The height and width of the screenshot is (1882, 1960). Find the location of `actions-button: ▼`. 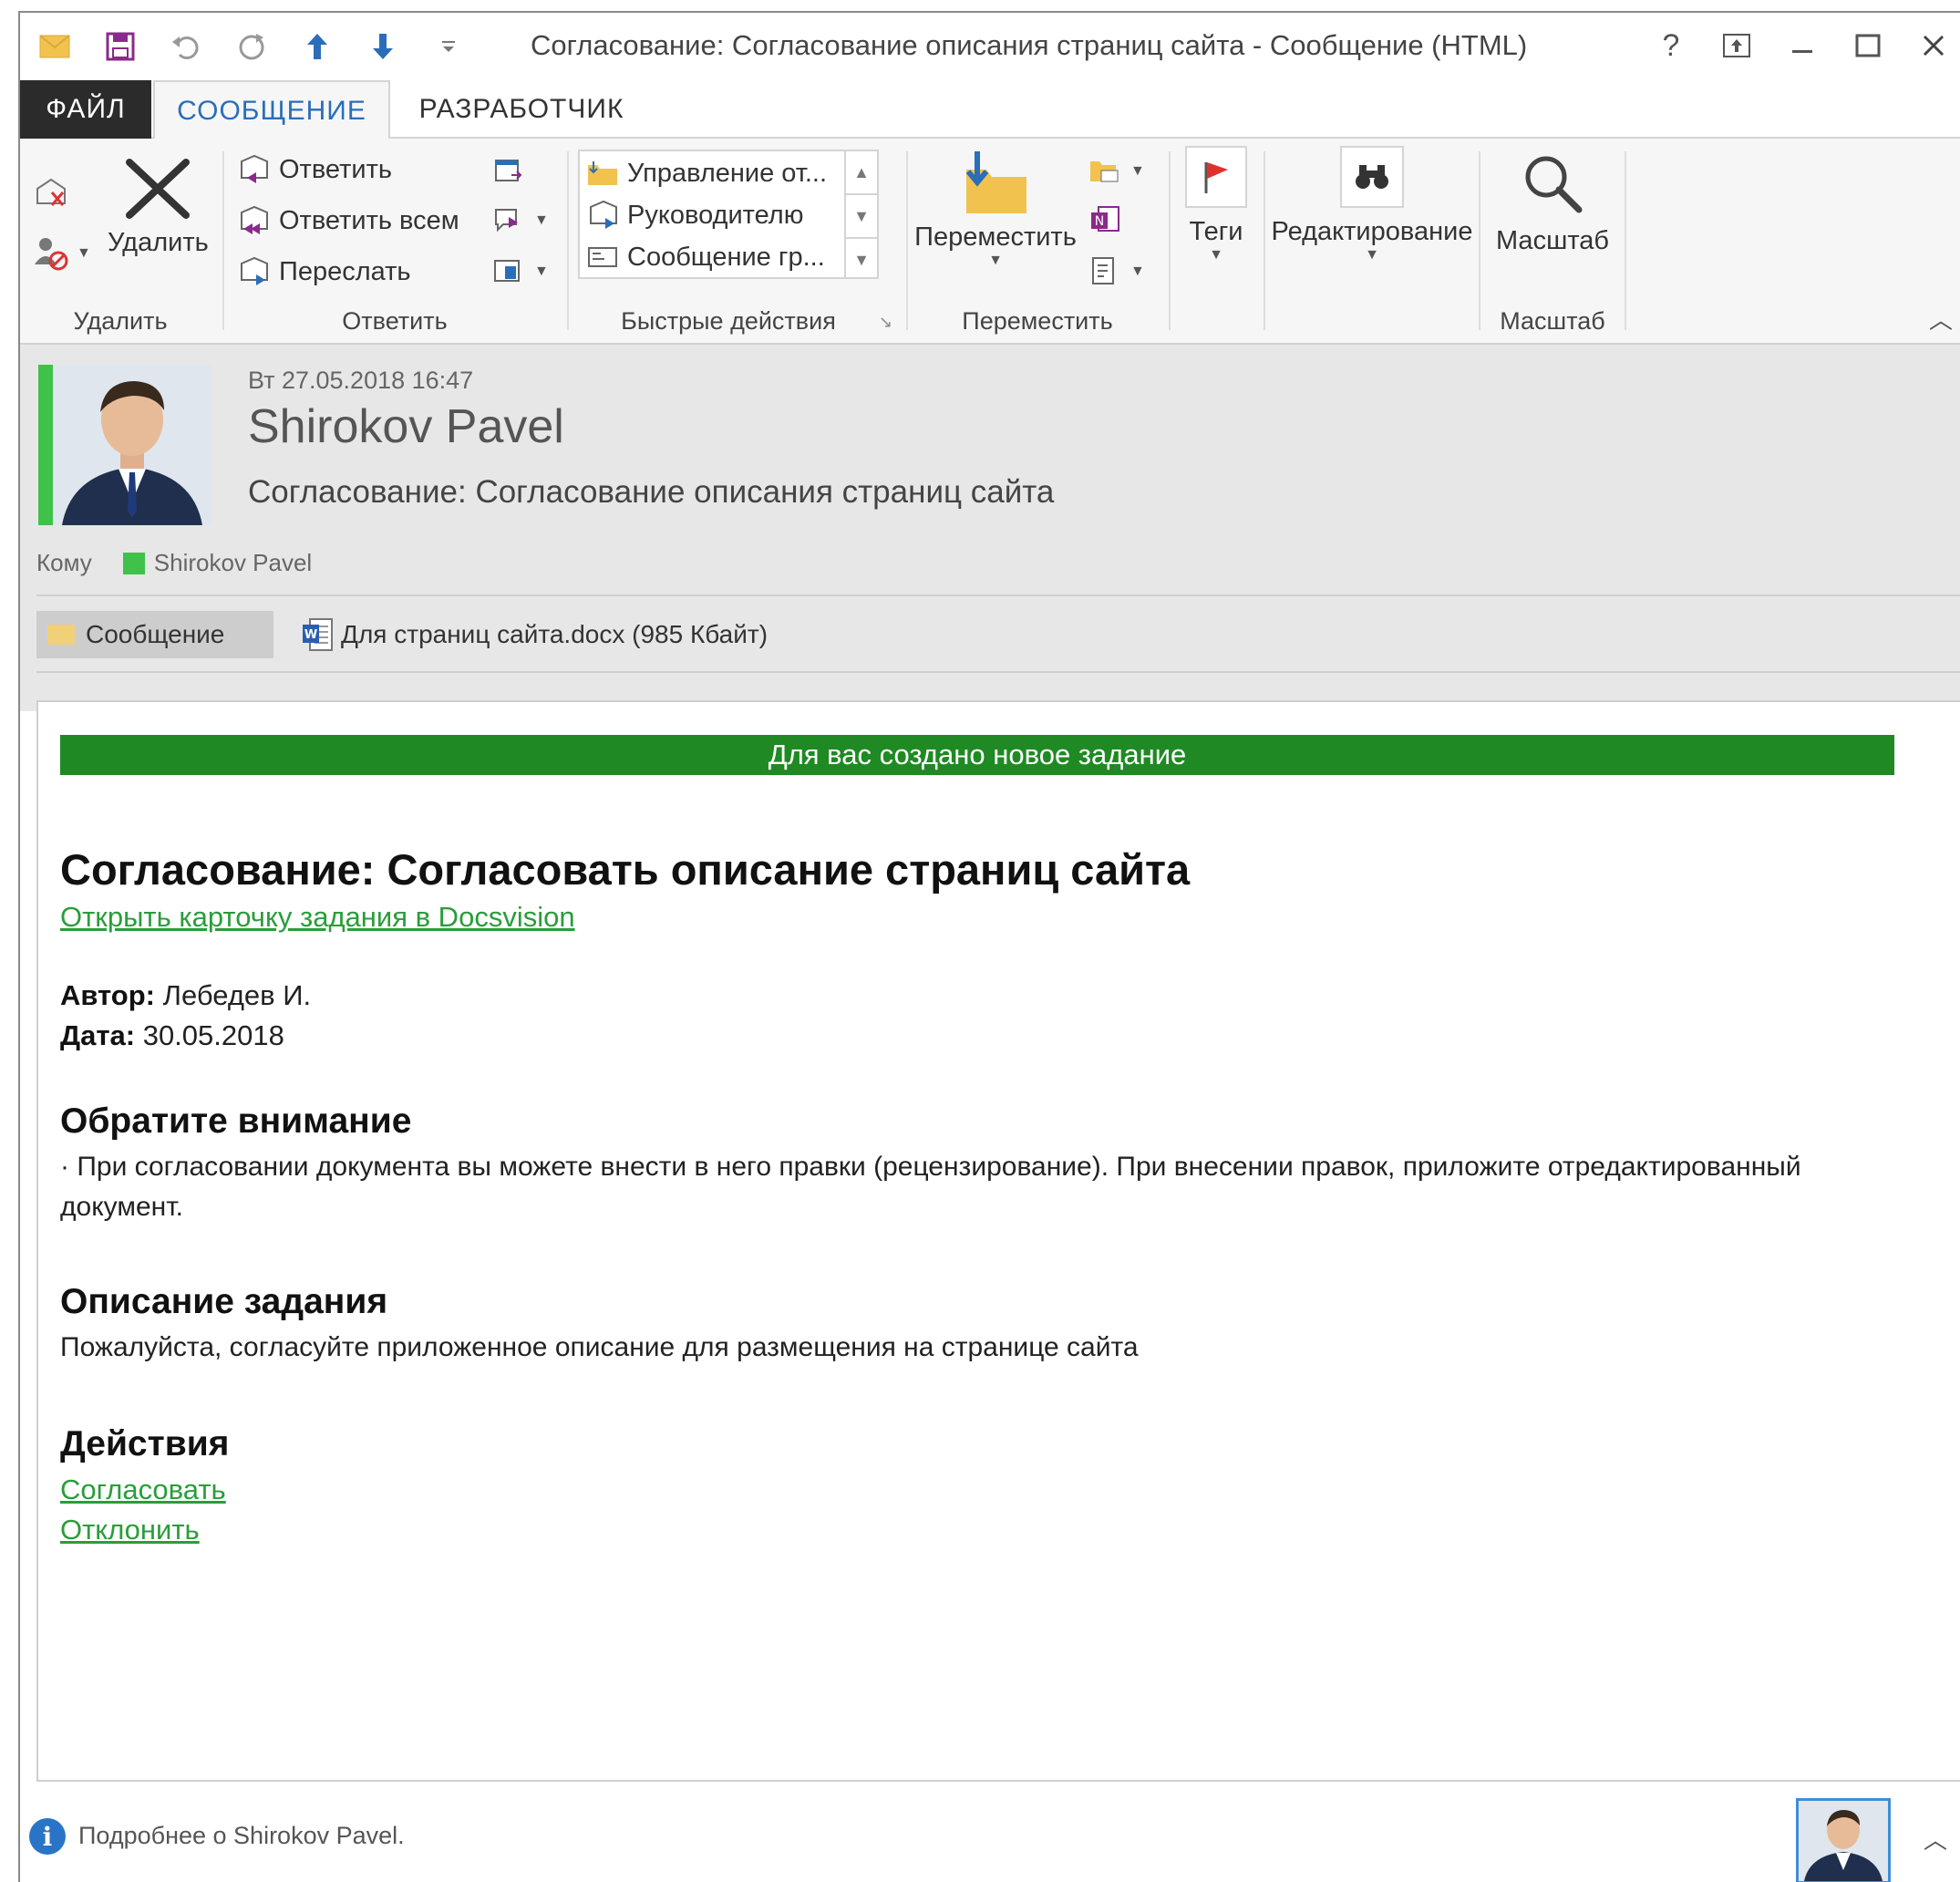

actions-button: ▼ is located at coordinates (1116, 271).